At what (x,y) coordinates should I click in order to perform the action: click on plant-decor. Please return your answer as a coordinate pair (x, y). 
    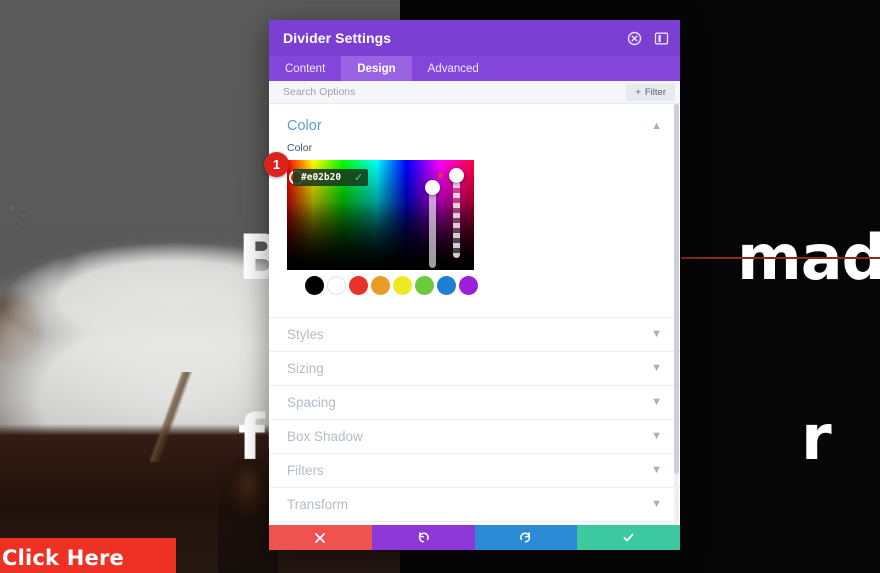
    Looking at the image, I should click on (21, 230).